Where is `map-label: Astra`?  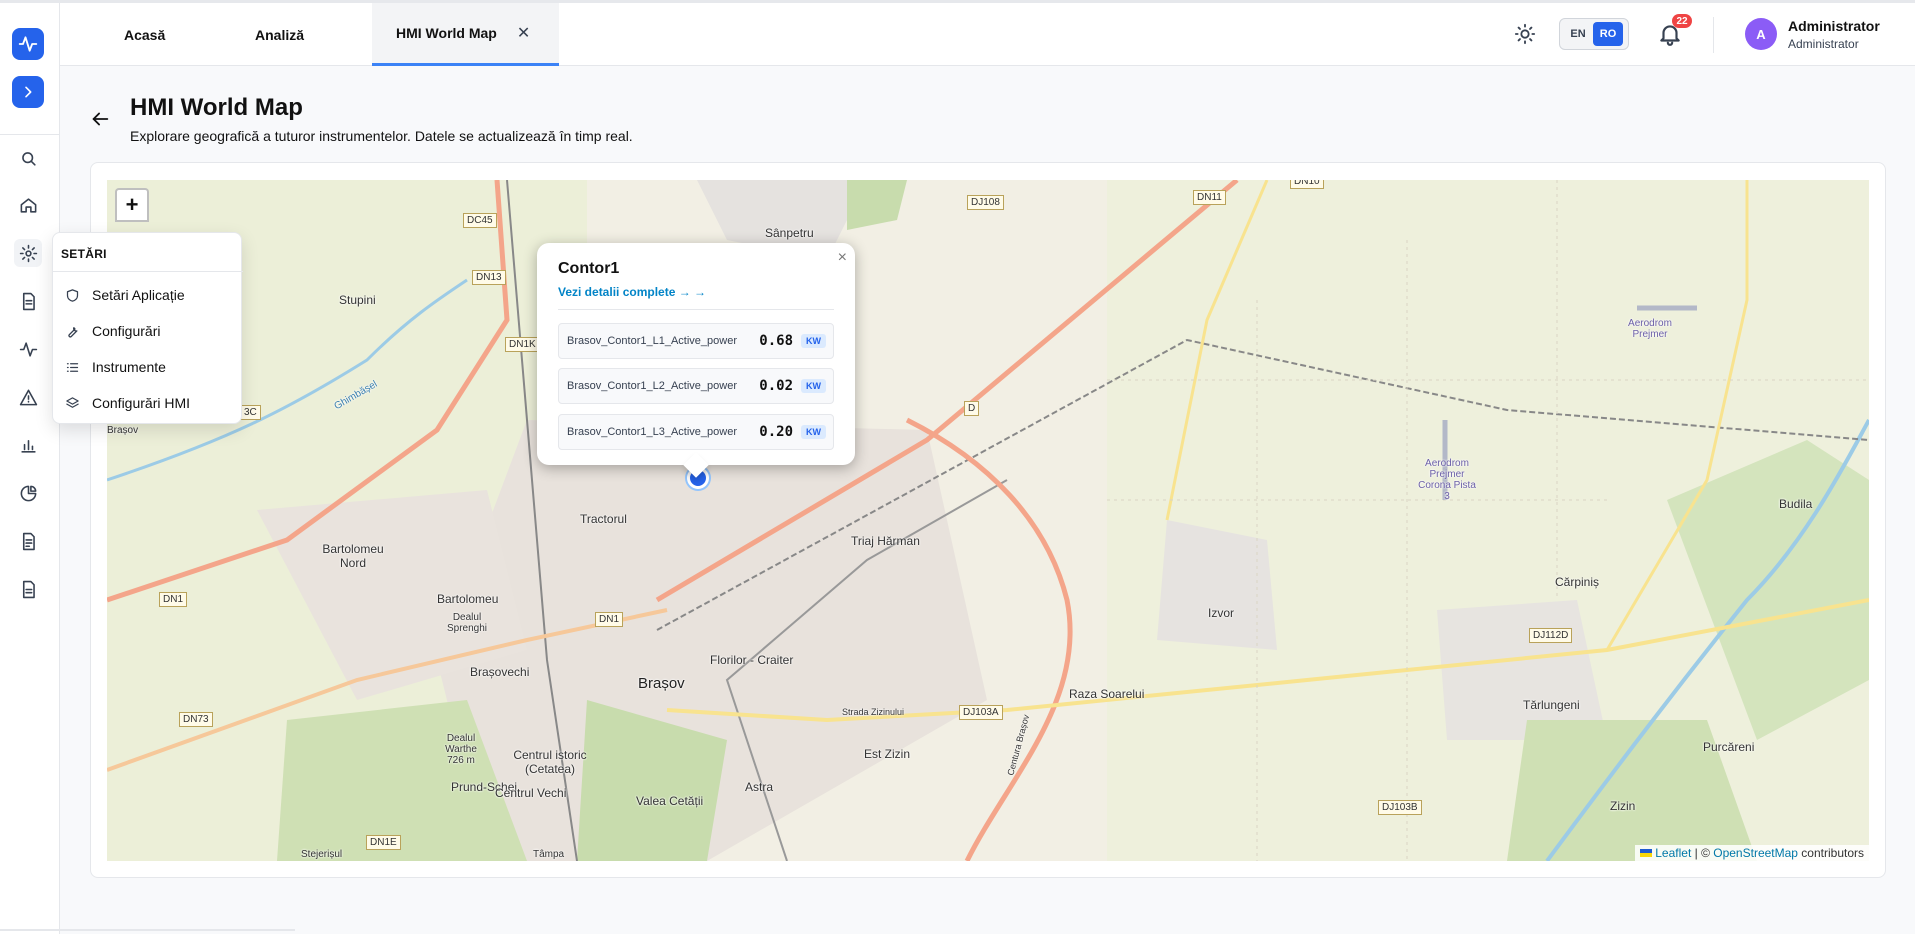
map-label: Astra is located at coordinates (759, 787).